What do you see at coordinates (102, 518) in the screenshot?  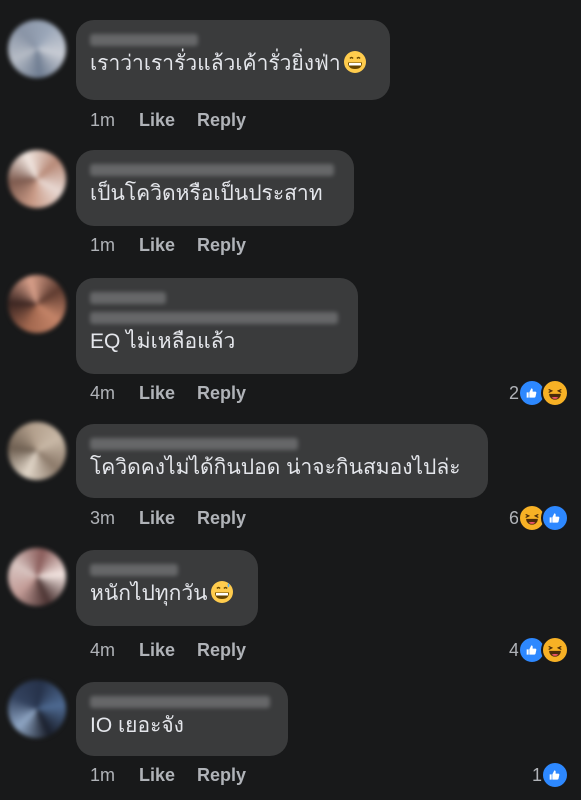 I see `comment-time: 3m` at bounding box center [102, 518].